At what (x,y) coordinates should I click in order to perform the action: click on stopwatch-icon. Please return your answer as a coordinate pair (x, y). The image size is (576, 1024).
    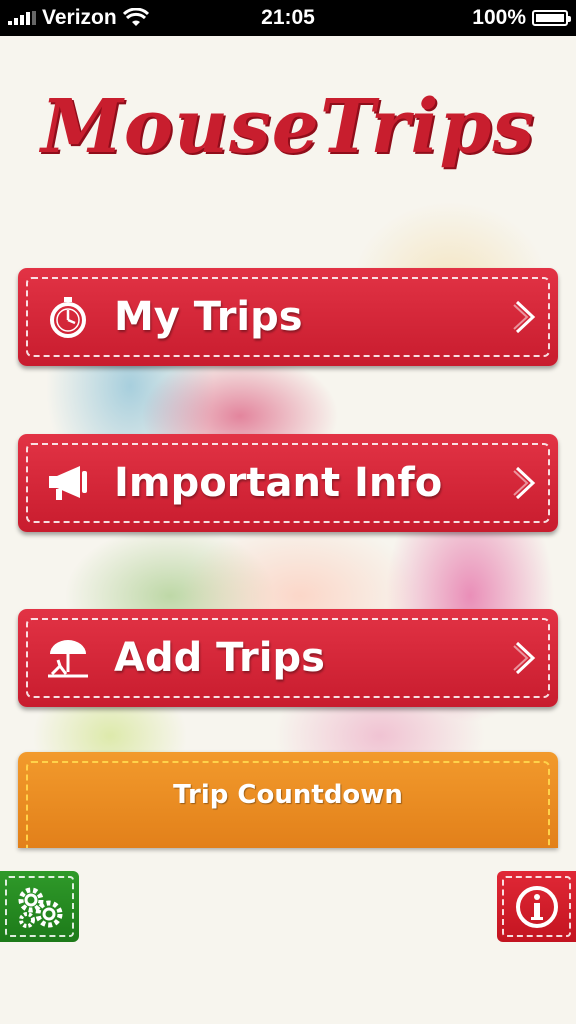
    Looking at the image, I should click on (68, 317).